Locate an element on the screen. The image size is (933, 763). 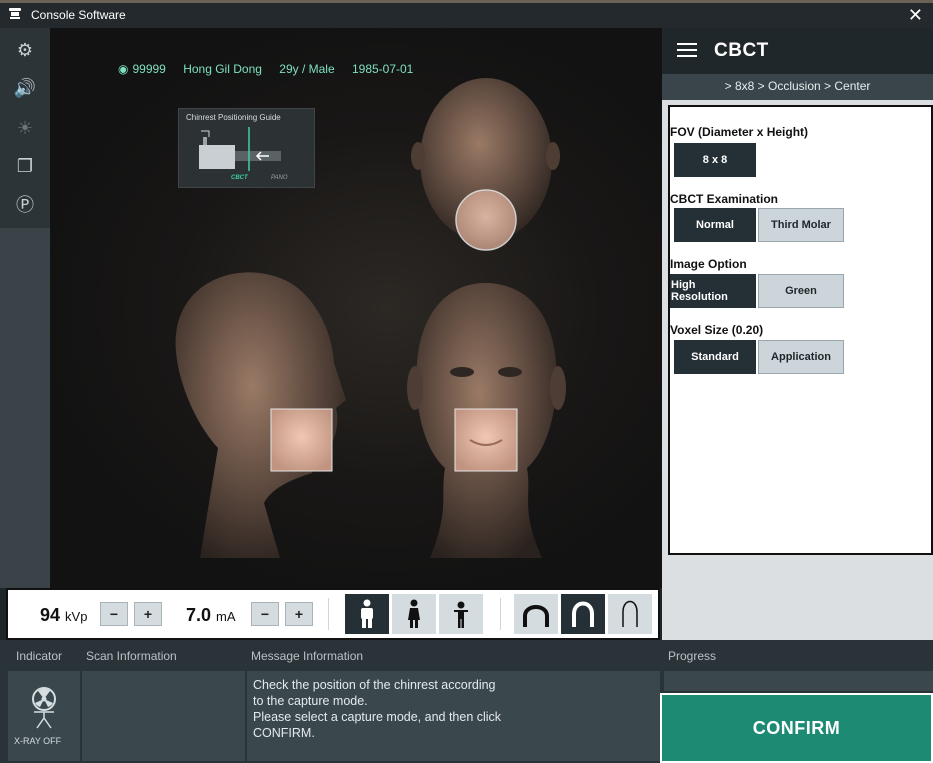
confirm-button: CONFIRM is located at coordinates (796, 728).